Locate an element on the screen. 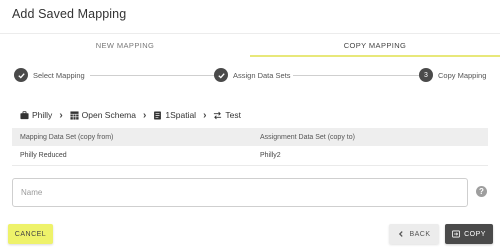 The image size is (500, 250). breadcrumb-label: Philly is located at coordinates (42, 115).